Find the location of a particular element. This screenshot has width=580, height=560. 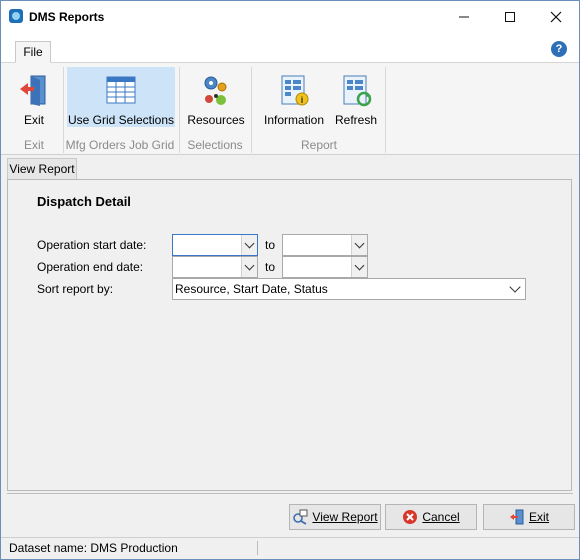

cancel-icon is located at coordinates (410, 517).